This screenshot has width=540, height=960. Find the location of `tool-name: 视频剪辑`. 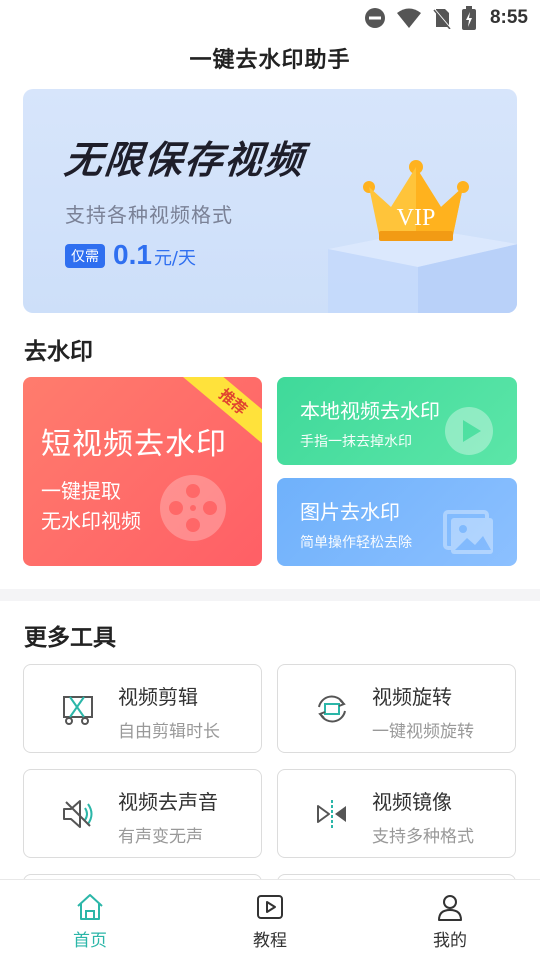

tool-name: 视频剪辑 is located at coordinates (158, 697).